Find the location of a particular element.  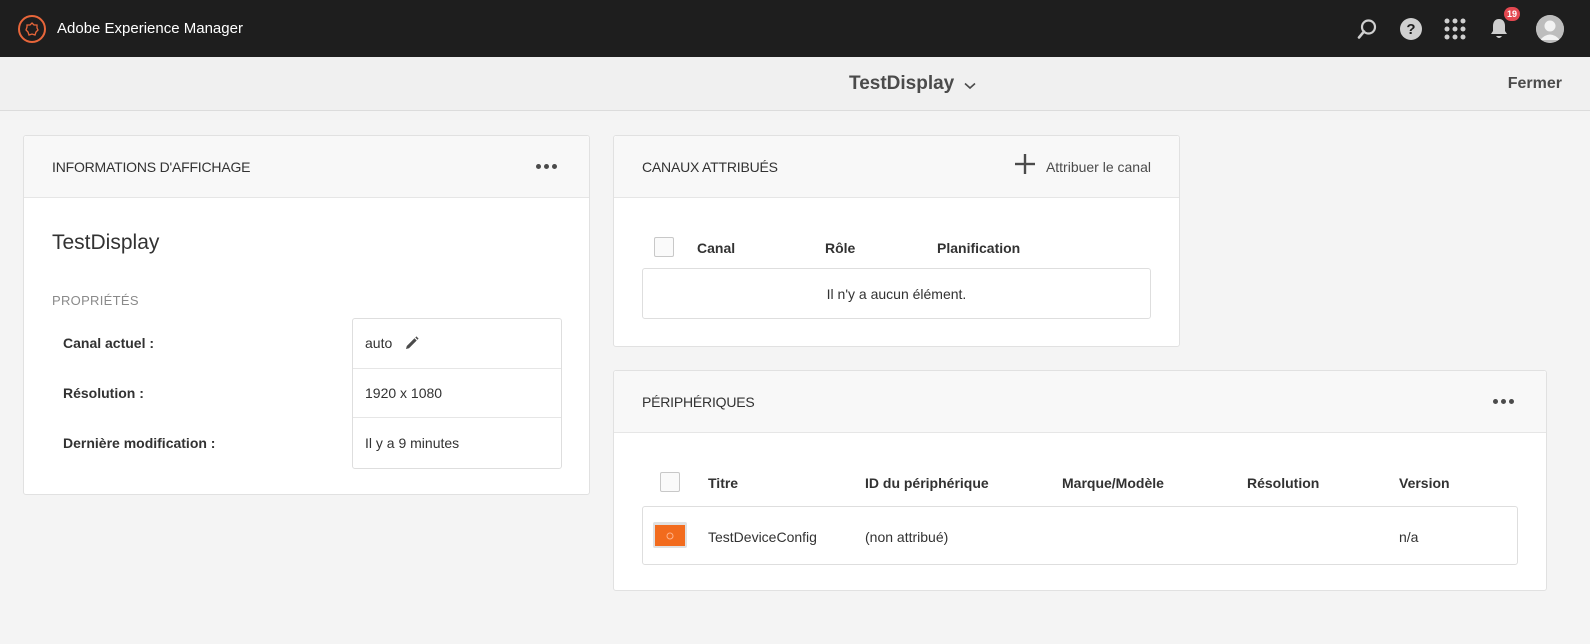

card-header: CANAUX ATTRIBUÉS Attribuer le canal is located at coordinates (896, 167).